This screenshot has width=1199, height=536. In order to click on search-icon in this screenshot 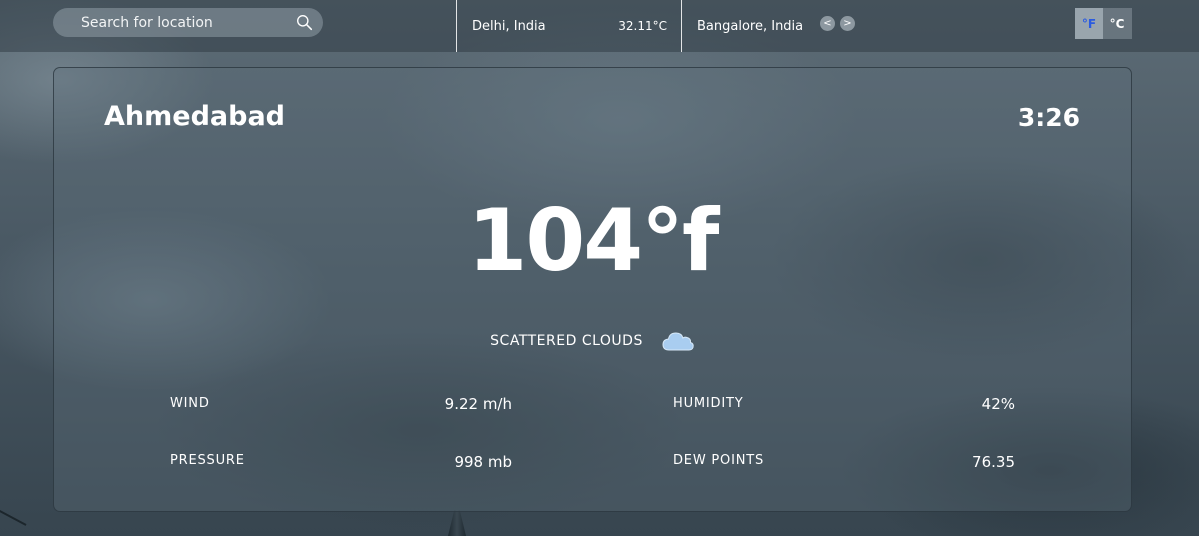, I will do `click(304, 22)`.